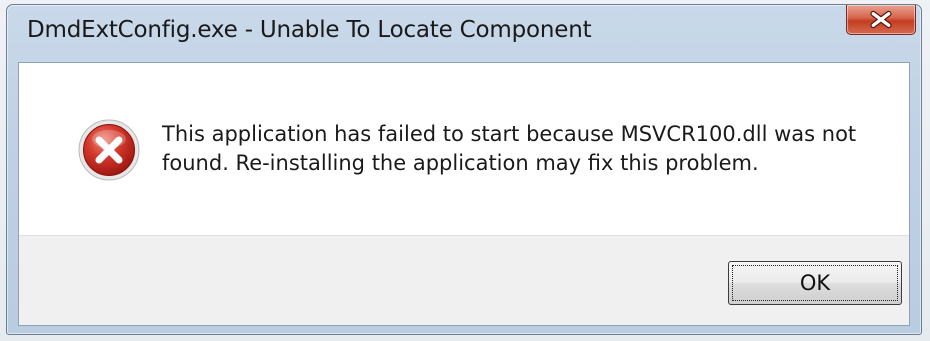 This screenshot has height=341, width=930. I want to click on error-icon, so click(109, 150).